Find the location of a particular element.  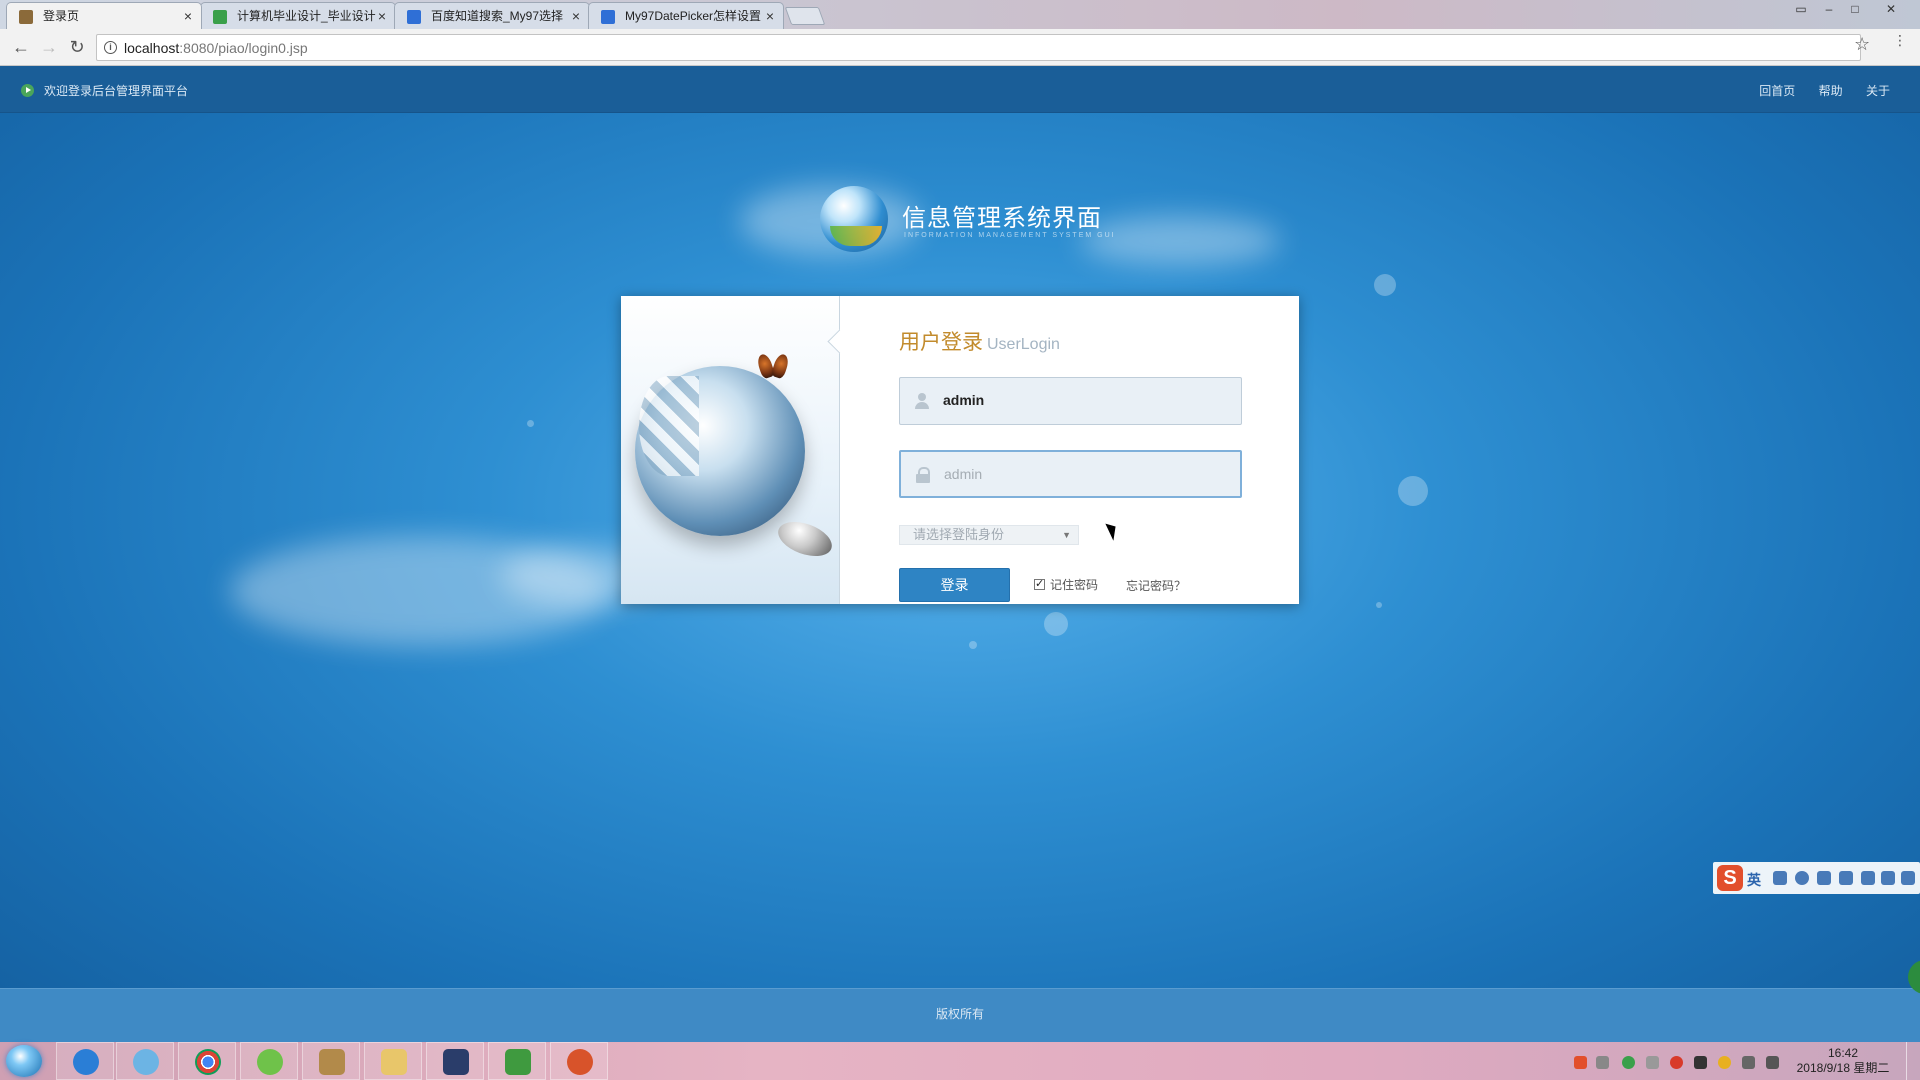

remember-label: 记住密码 is located at coordinates (1074, 585).